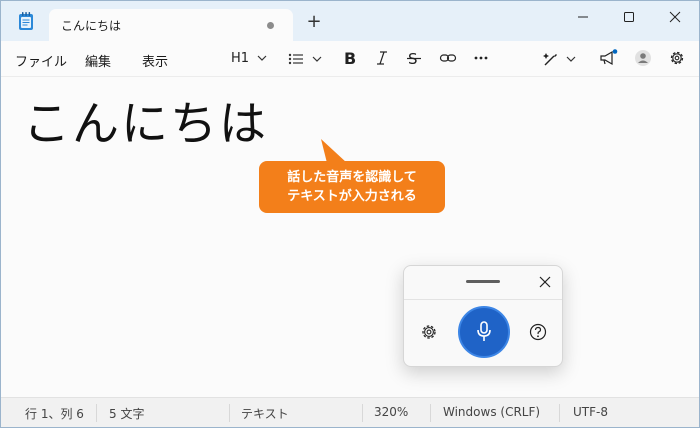 The image size is (700, 428). I want to click on maximize-icon, so click(629, 17).